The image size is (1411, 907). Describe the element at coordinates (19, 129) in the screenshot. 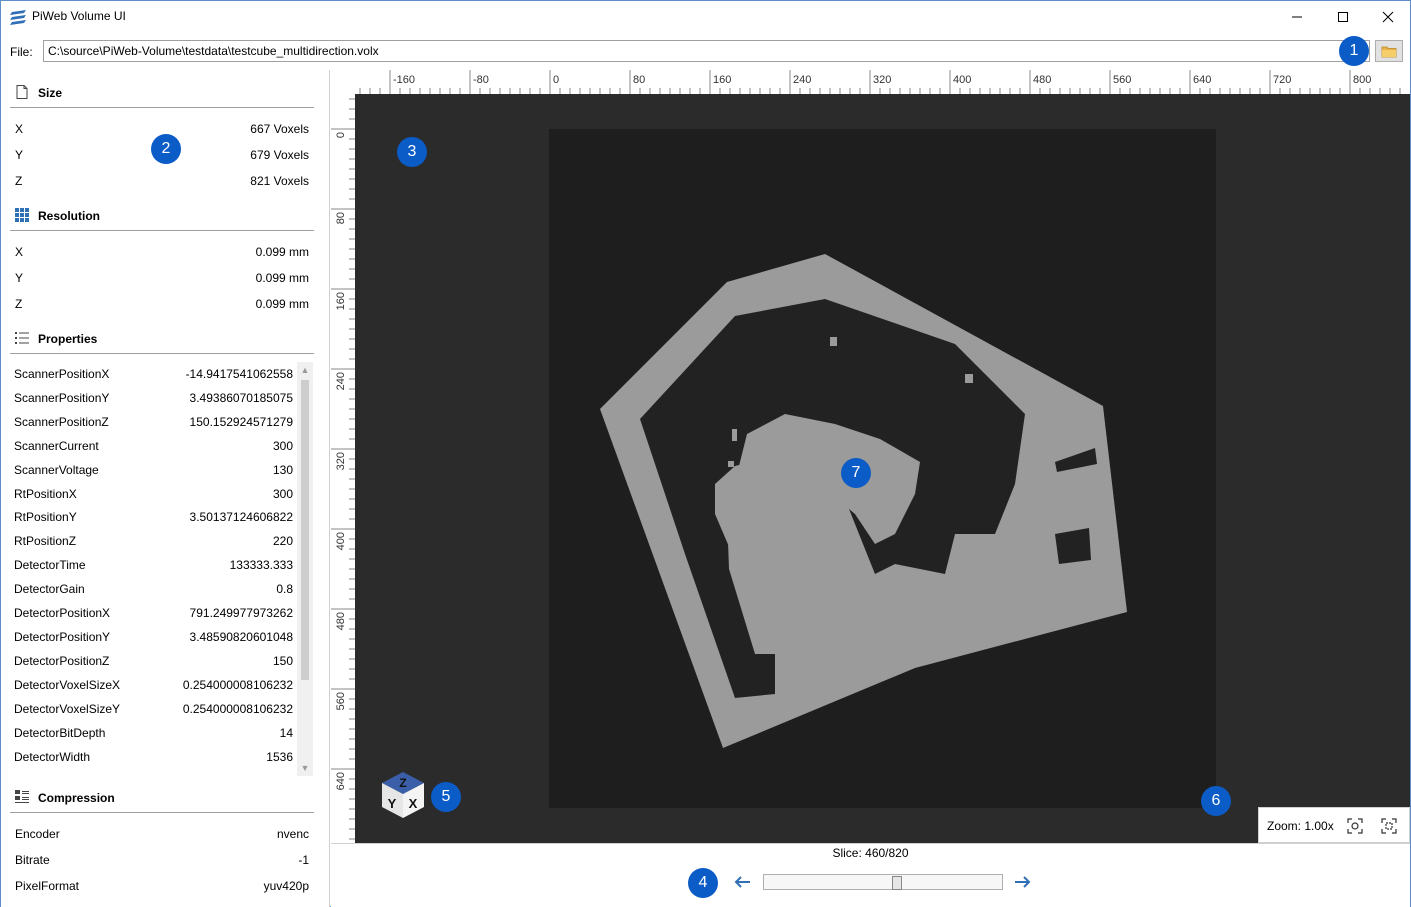

I see `size-x-label: X` at that location.